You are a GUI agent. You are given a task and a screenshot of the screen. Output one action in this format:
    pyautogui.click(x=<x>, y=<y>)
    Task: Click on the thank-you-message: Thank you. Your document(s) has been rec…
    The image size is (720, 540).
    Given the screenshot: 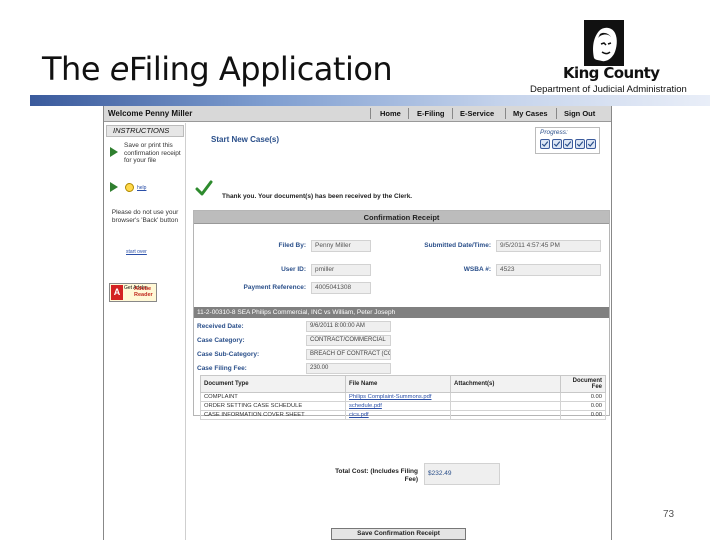 What is the action you would take?
    pyautogui.click(x=317, y=196)
    